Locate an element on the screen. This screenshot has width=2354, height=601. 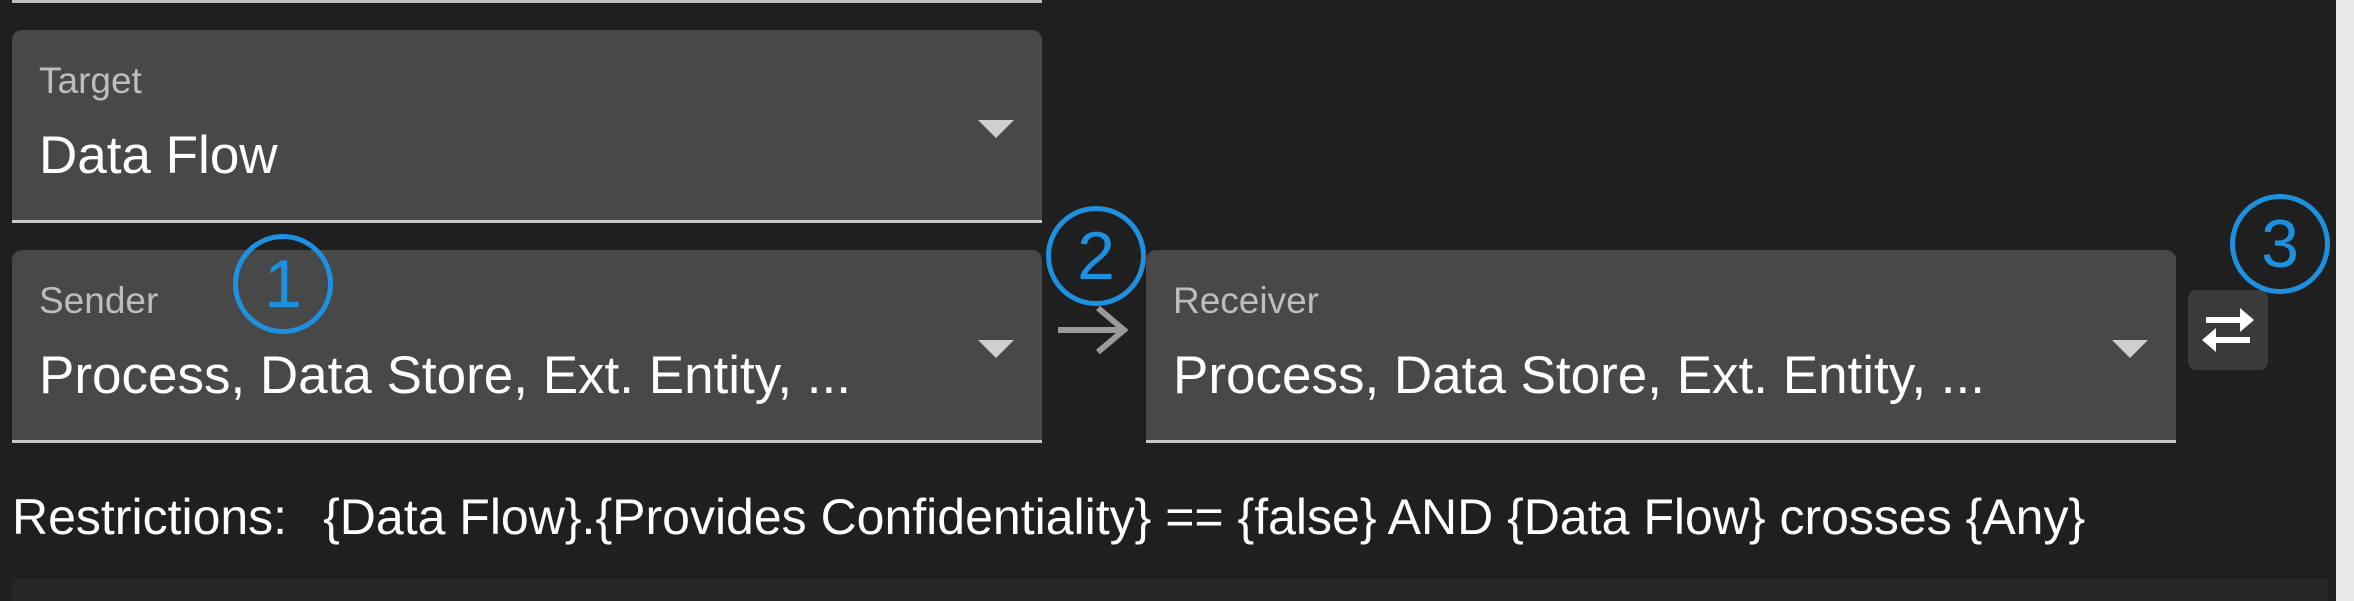
target-select: Target Data Flow is located at coordinates (527, 126).